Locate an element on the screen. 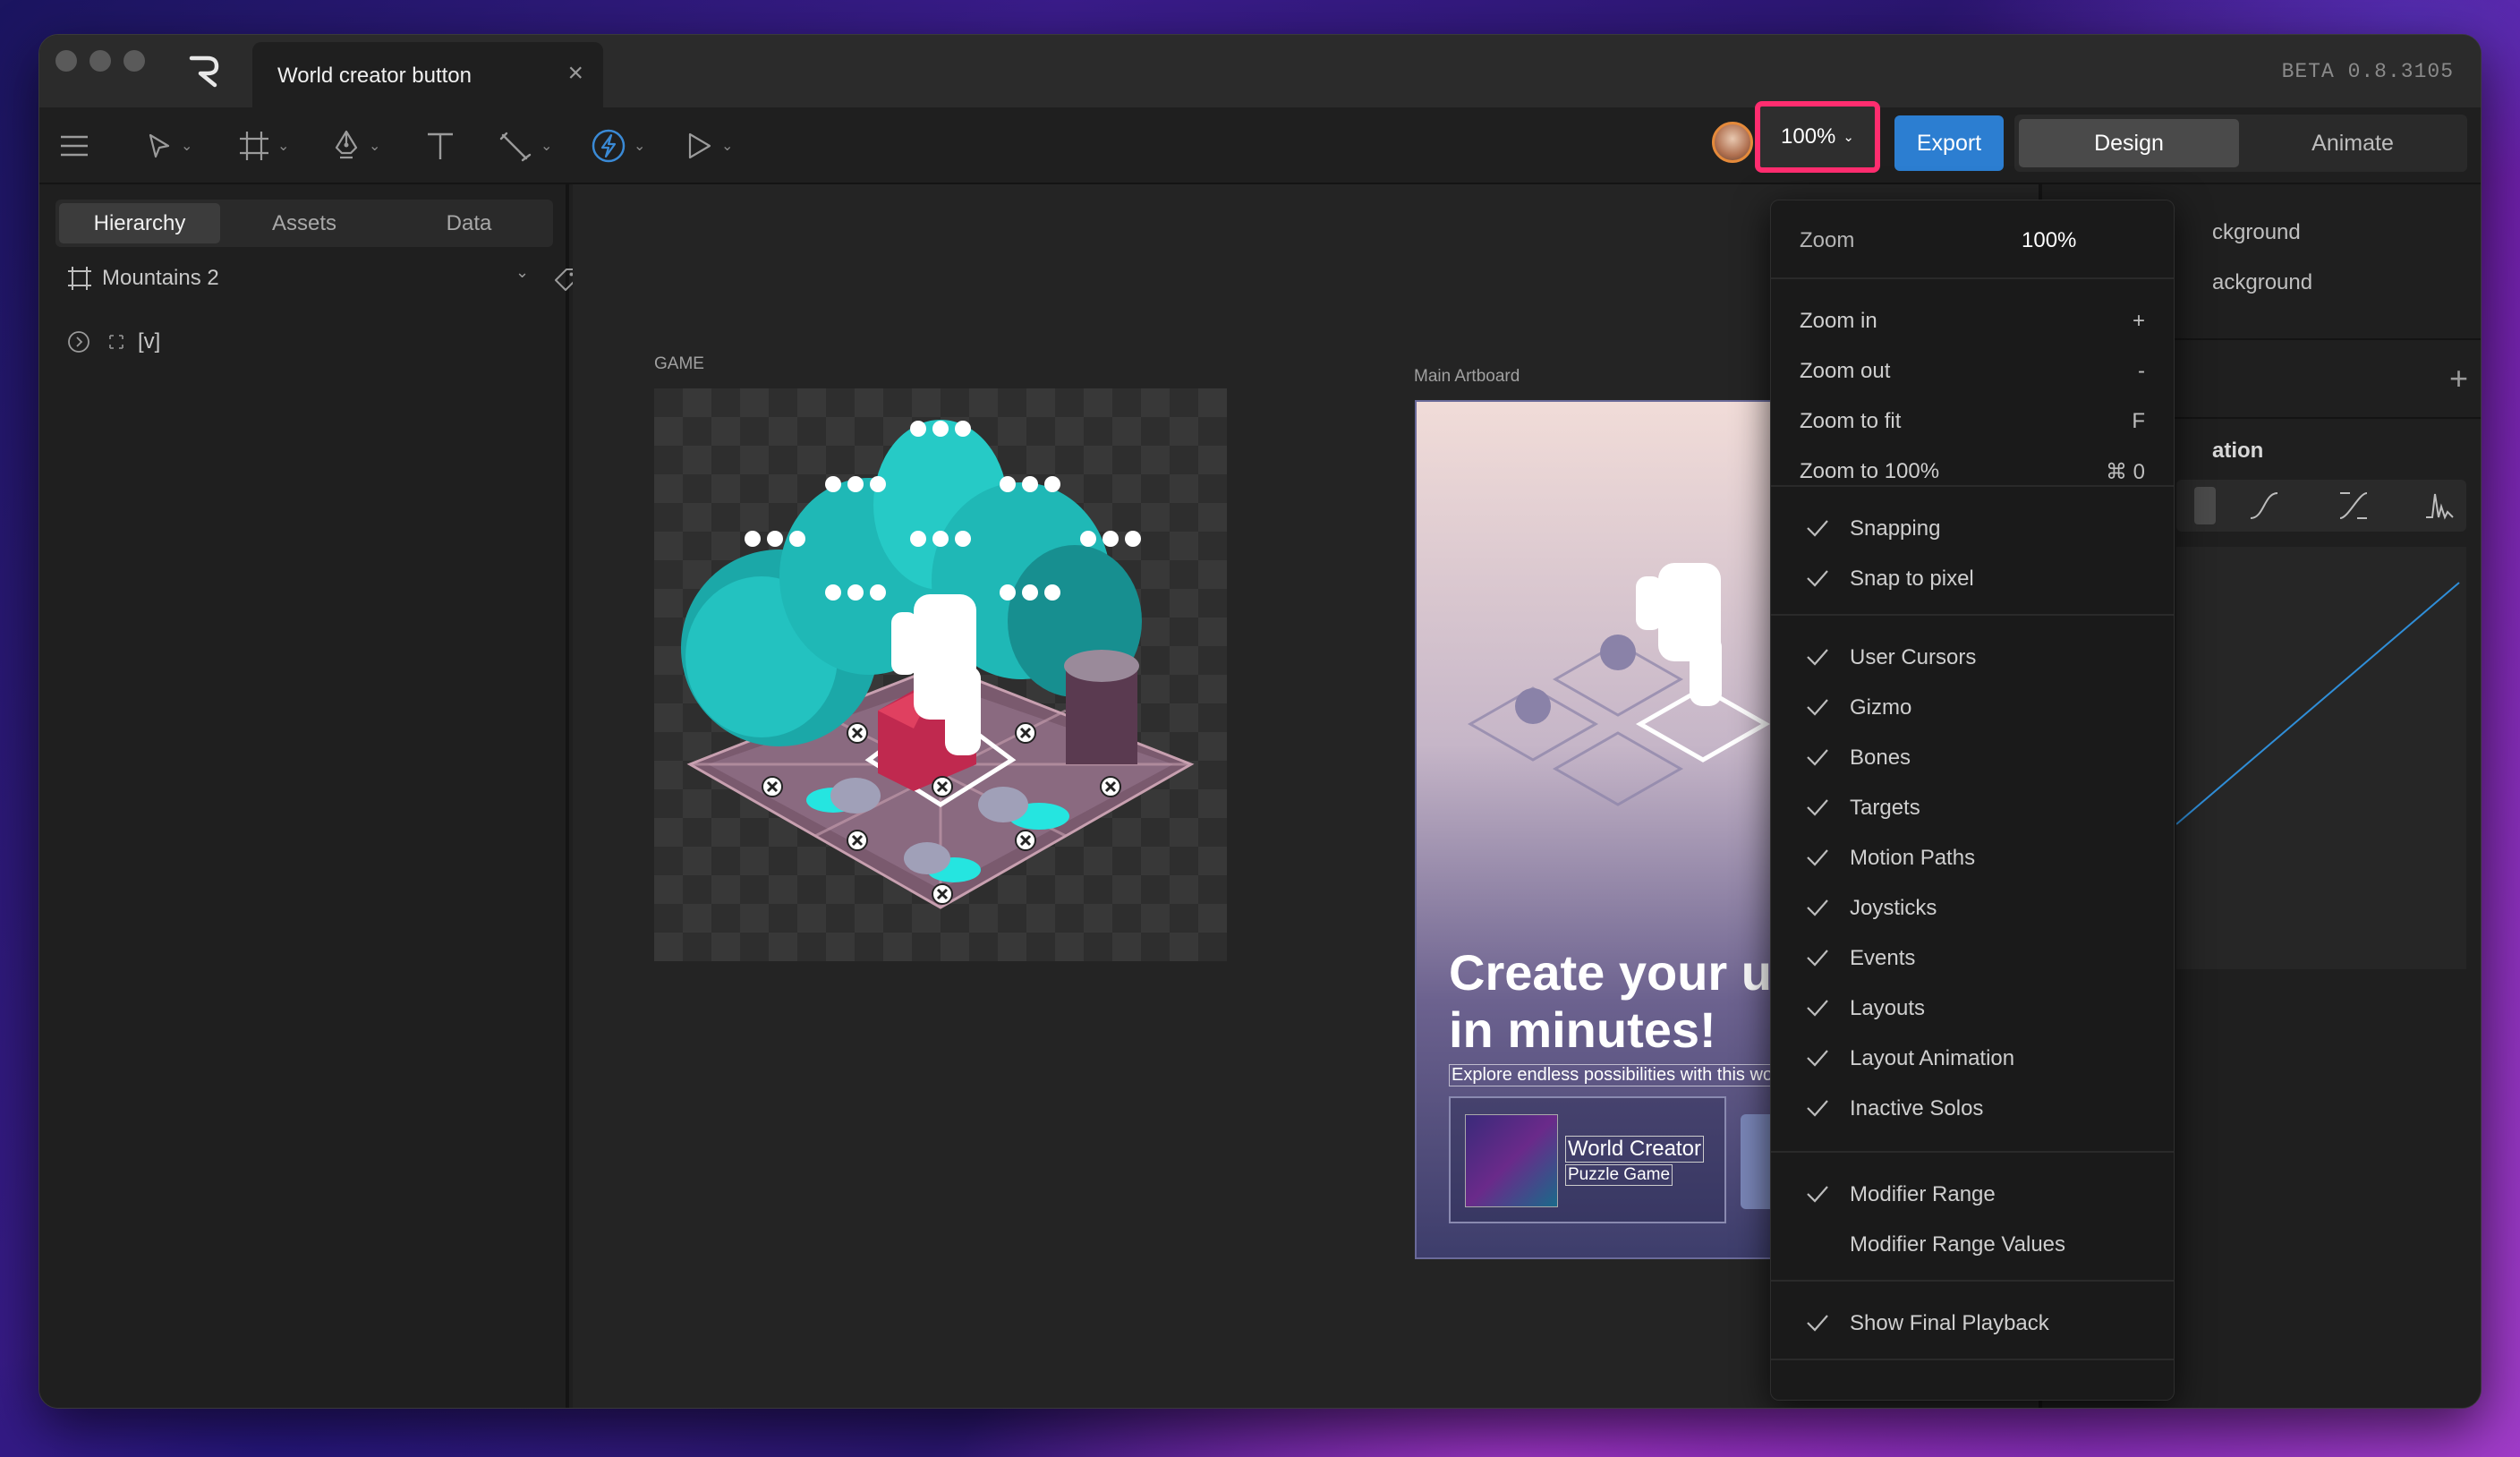 The width and height of the screenshot is (2520, 1457). design-mode-tab: Design is located at coordinates (2129, 143).